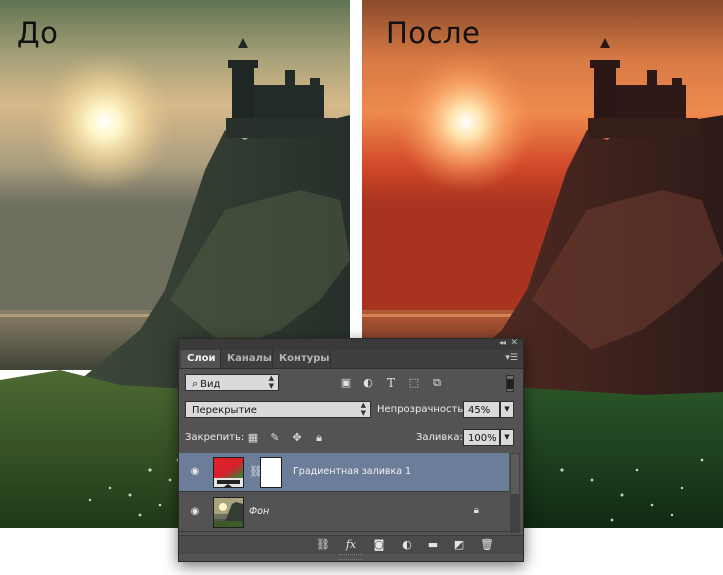  I want to click on adjustment-icon: ◐, so click(407, 545).